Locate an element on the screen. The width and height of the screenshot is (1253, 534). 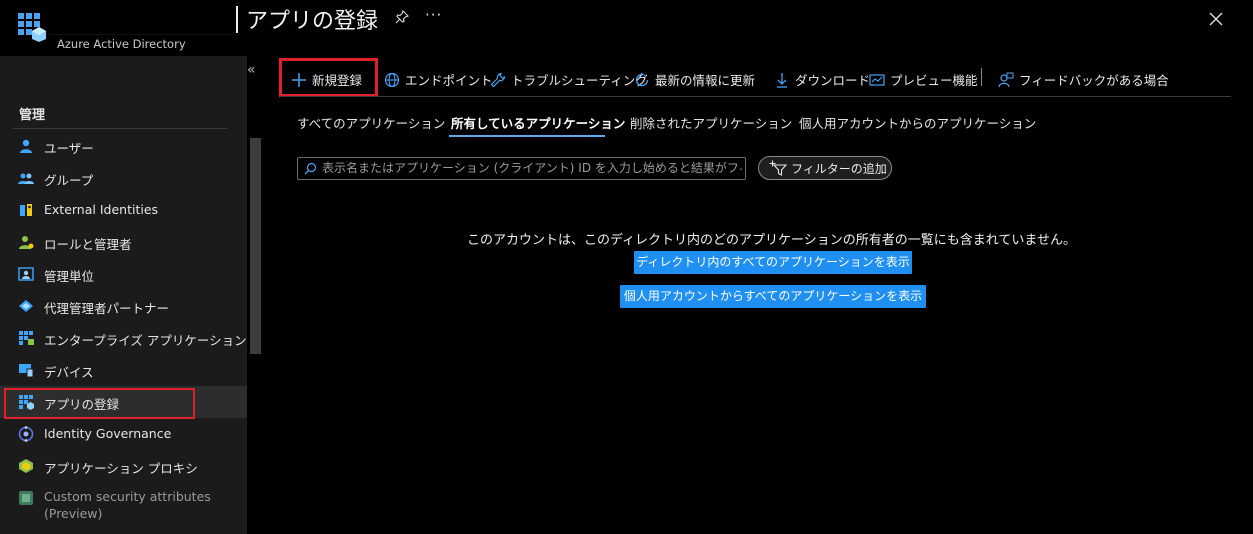
sidebar-item-label: デバイス is located at coordinates (69, 372).